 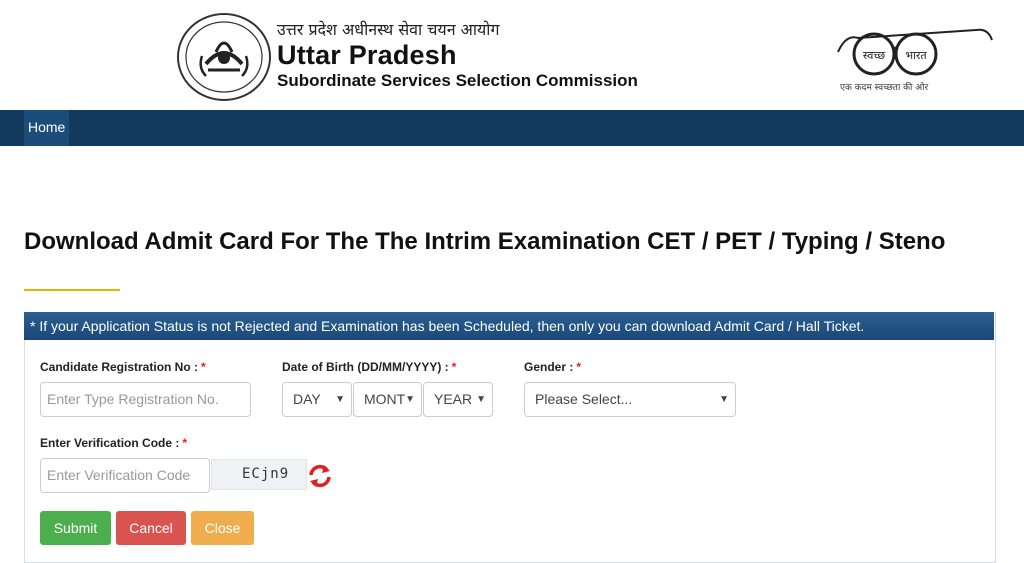 What do you see at coordinates (512, 128) in the screenshot?
I see `main-navigation: Home` at bounding box center [512, 128].